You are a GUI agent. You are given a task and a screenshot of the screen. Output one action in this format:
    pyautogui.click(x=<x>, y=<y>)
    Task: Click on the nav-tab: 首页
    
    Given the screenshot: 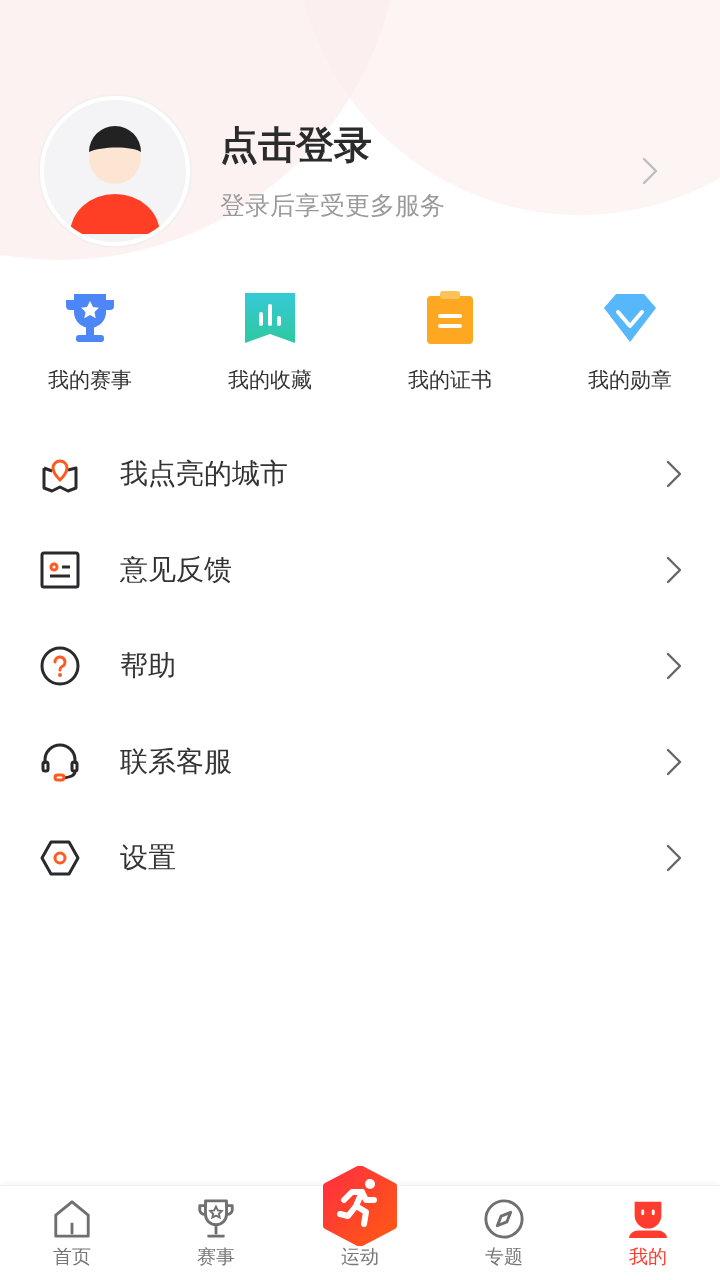 What is the action you would take?
    pyautogui.click(x=72, y=1233)
    